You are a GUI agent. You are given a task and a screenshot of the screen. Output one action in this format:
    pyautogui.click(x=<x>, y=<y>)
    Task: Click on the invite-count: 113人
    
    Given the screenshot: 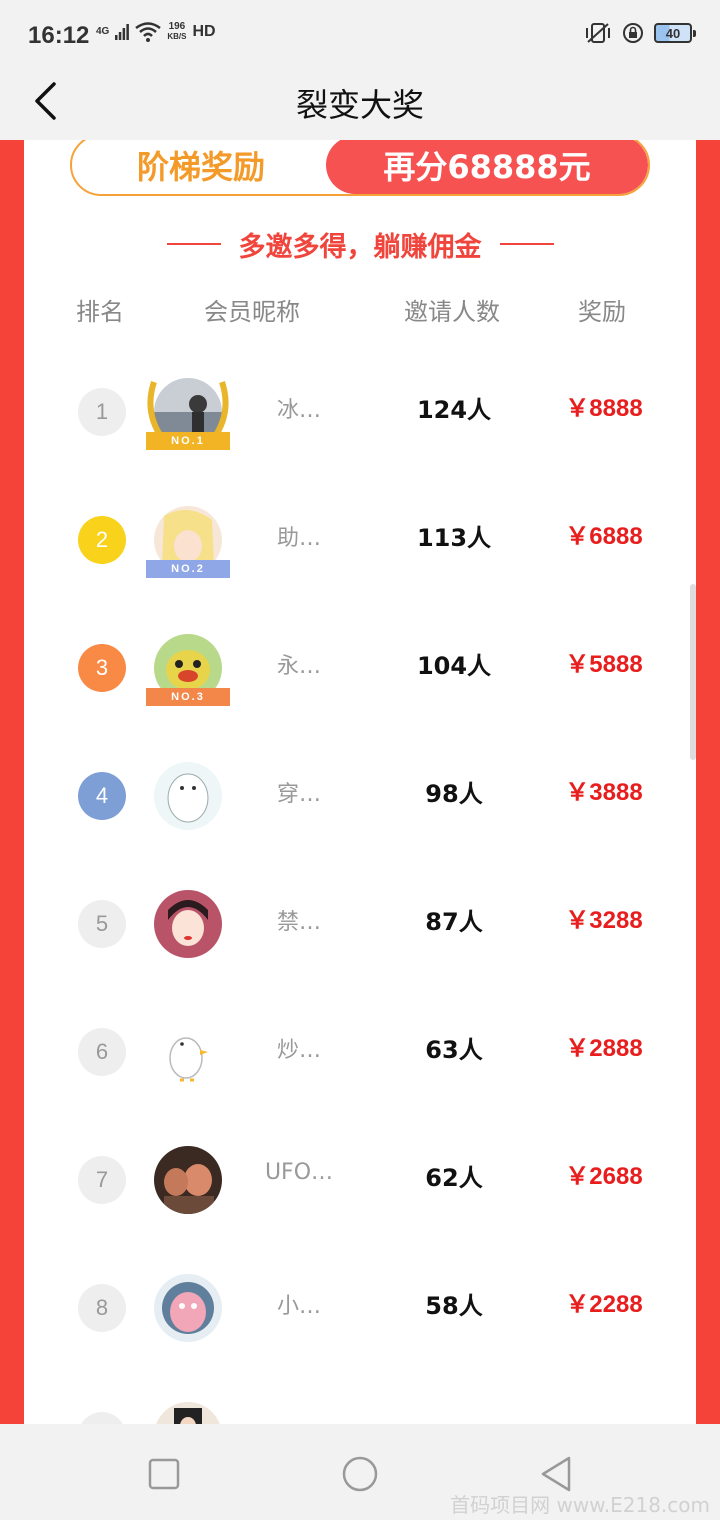 What is the action you would take?
    pyautogui.click(x=454, y=538)
    